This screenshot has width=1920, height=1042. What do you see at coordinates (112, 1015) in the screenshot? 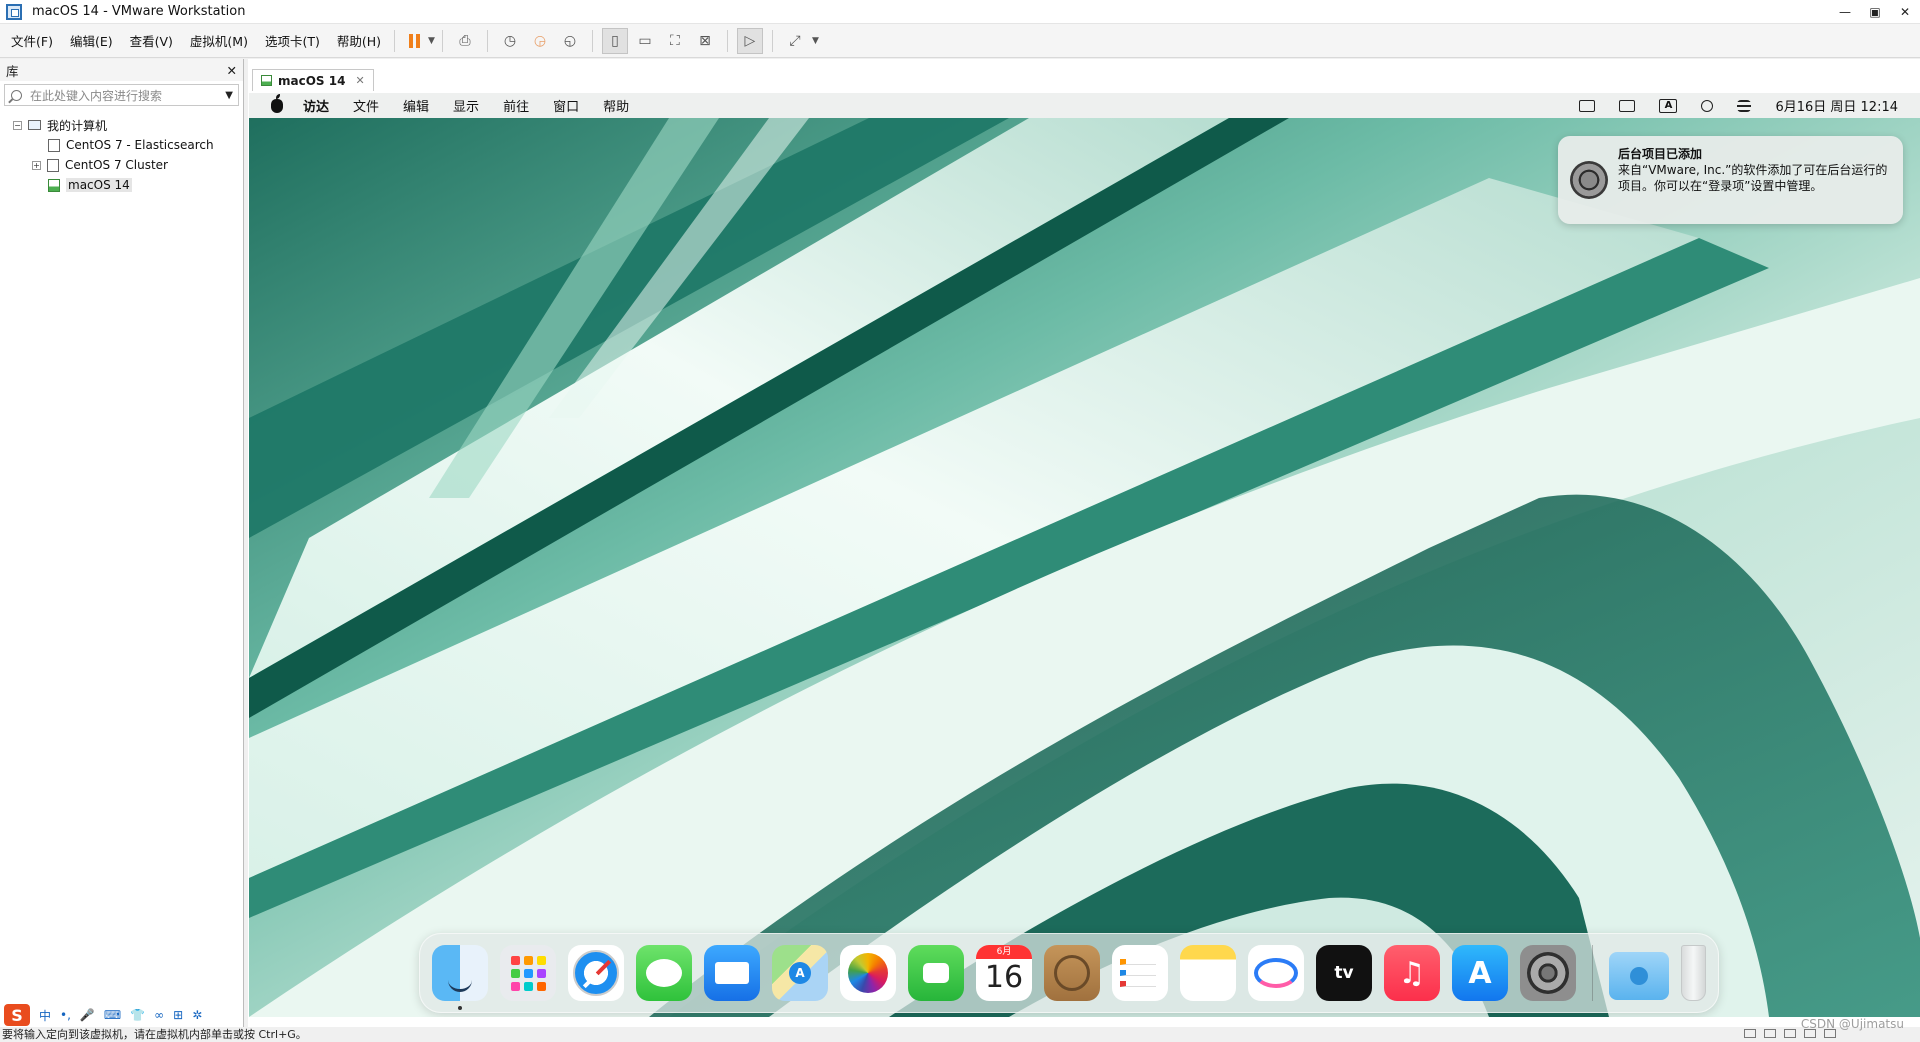
I see `keyboard-icon: ⌨` at bounding box center [112, 1015].